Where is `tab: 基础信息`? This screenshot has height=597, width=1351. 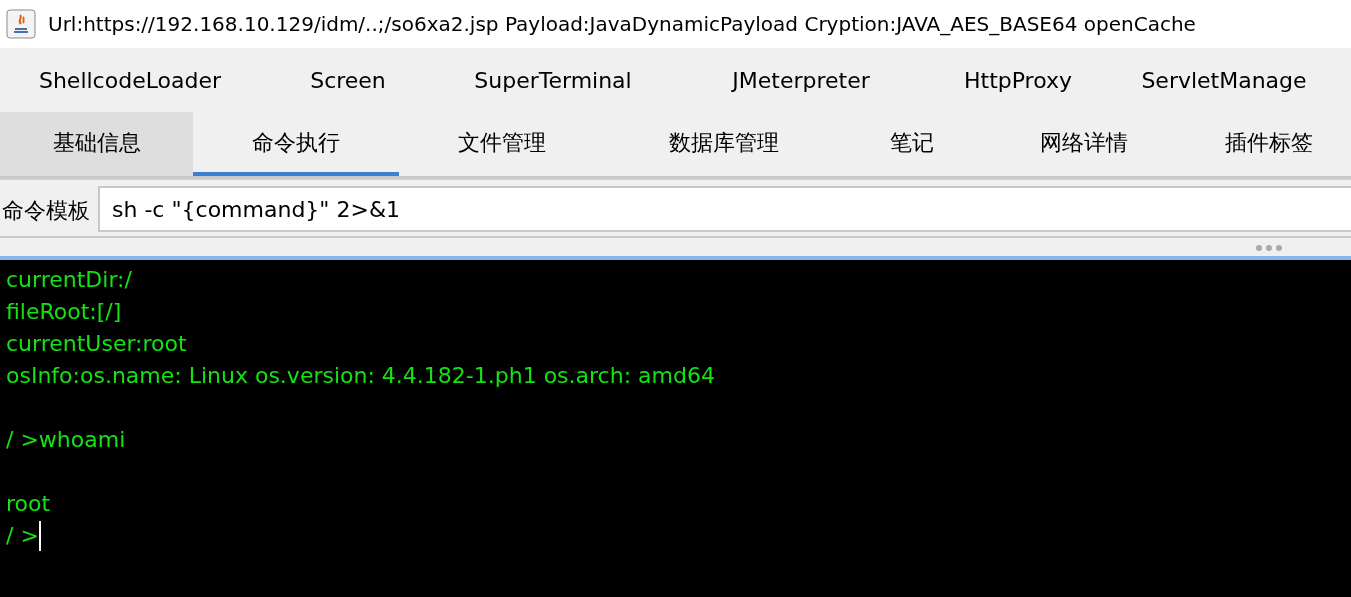 tab: 基础信息 is located at coordinates (96, 144).